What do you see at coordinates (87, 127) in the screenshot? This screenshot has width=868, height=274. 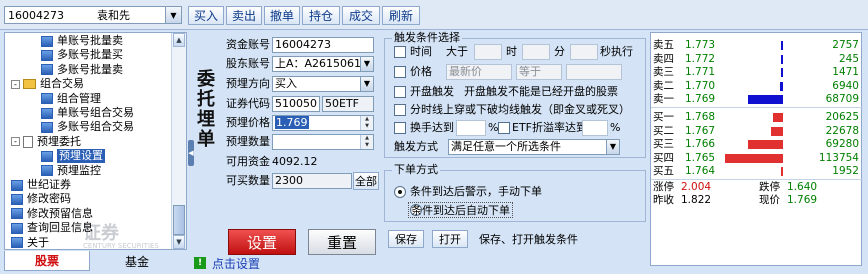 I see `tree-item: 多账号组合交易` at bounding box center [87, 127].